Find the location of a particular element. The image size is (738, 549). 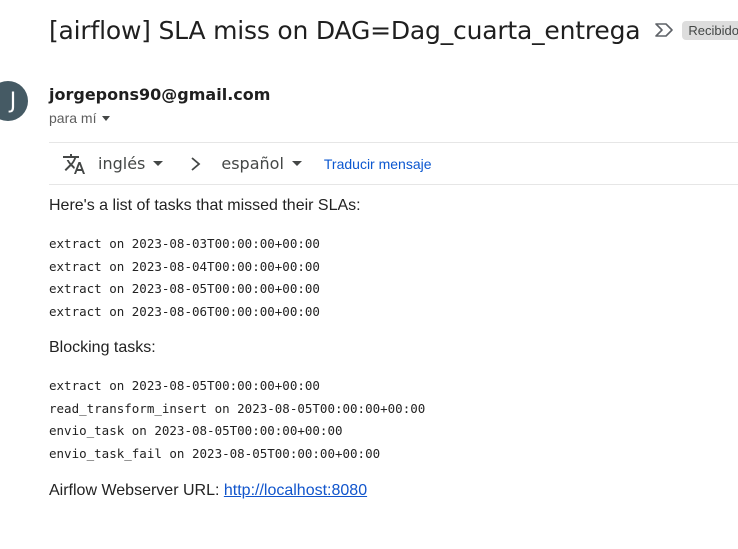

source-language-select: inglés is located at coordinates (131, 163).